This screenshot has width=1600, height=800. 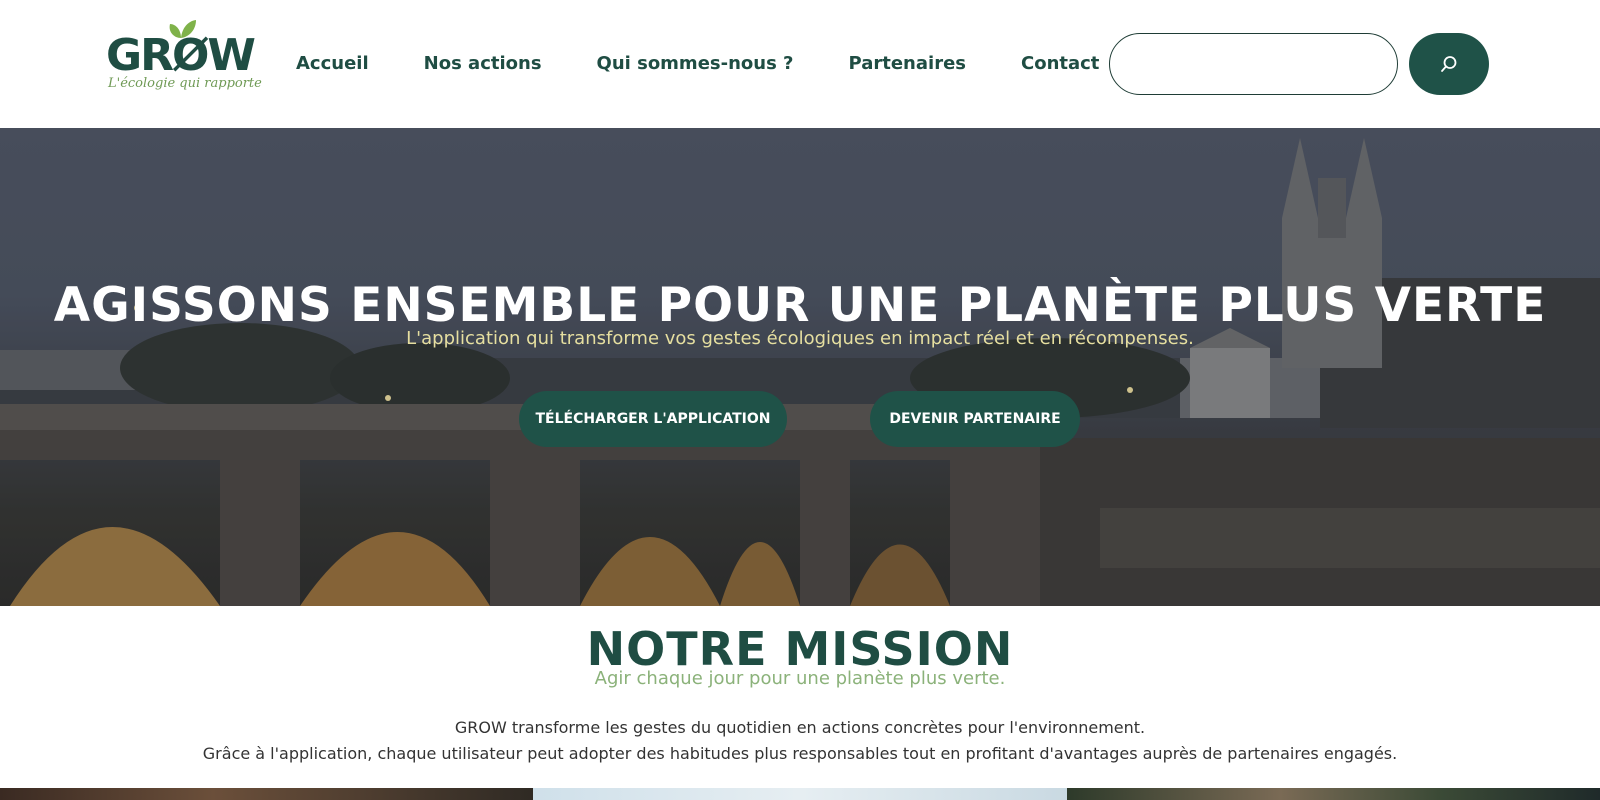 I want to click on nav-item-nos-actions: Nos actions, so click(x=483, y=64).